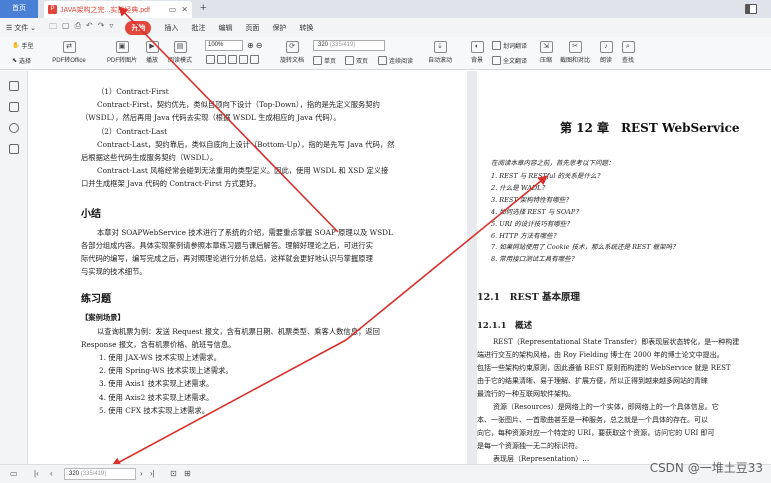 This screenshot has width=771, height=483. What do you see at coordinates (111, 28) in the screenshot?
I see `dropdown-icon: ▿` at bounding box center [111, 28].